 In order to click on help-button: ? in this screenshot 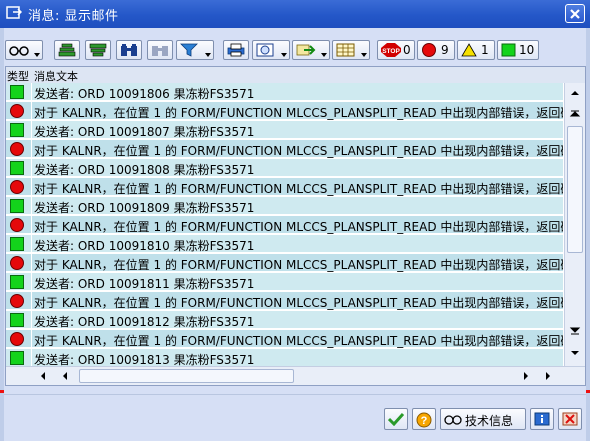, I will do `click(424, 419)`.